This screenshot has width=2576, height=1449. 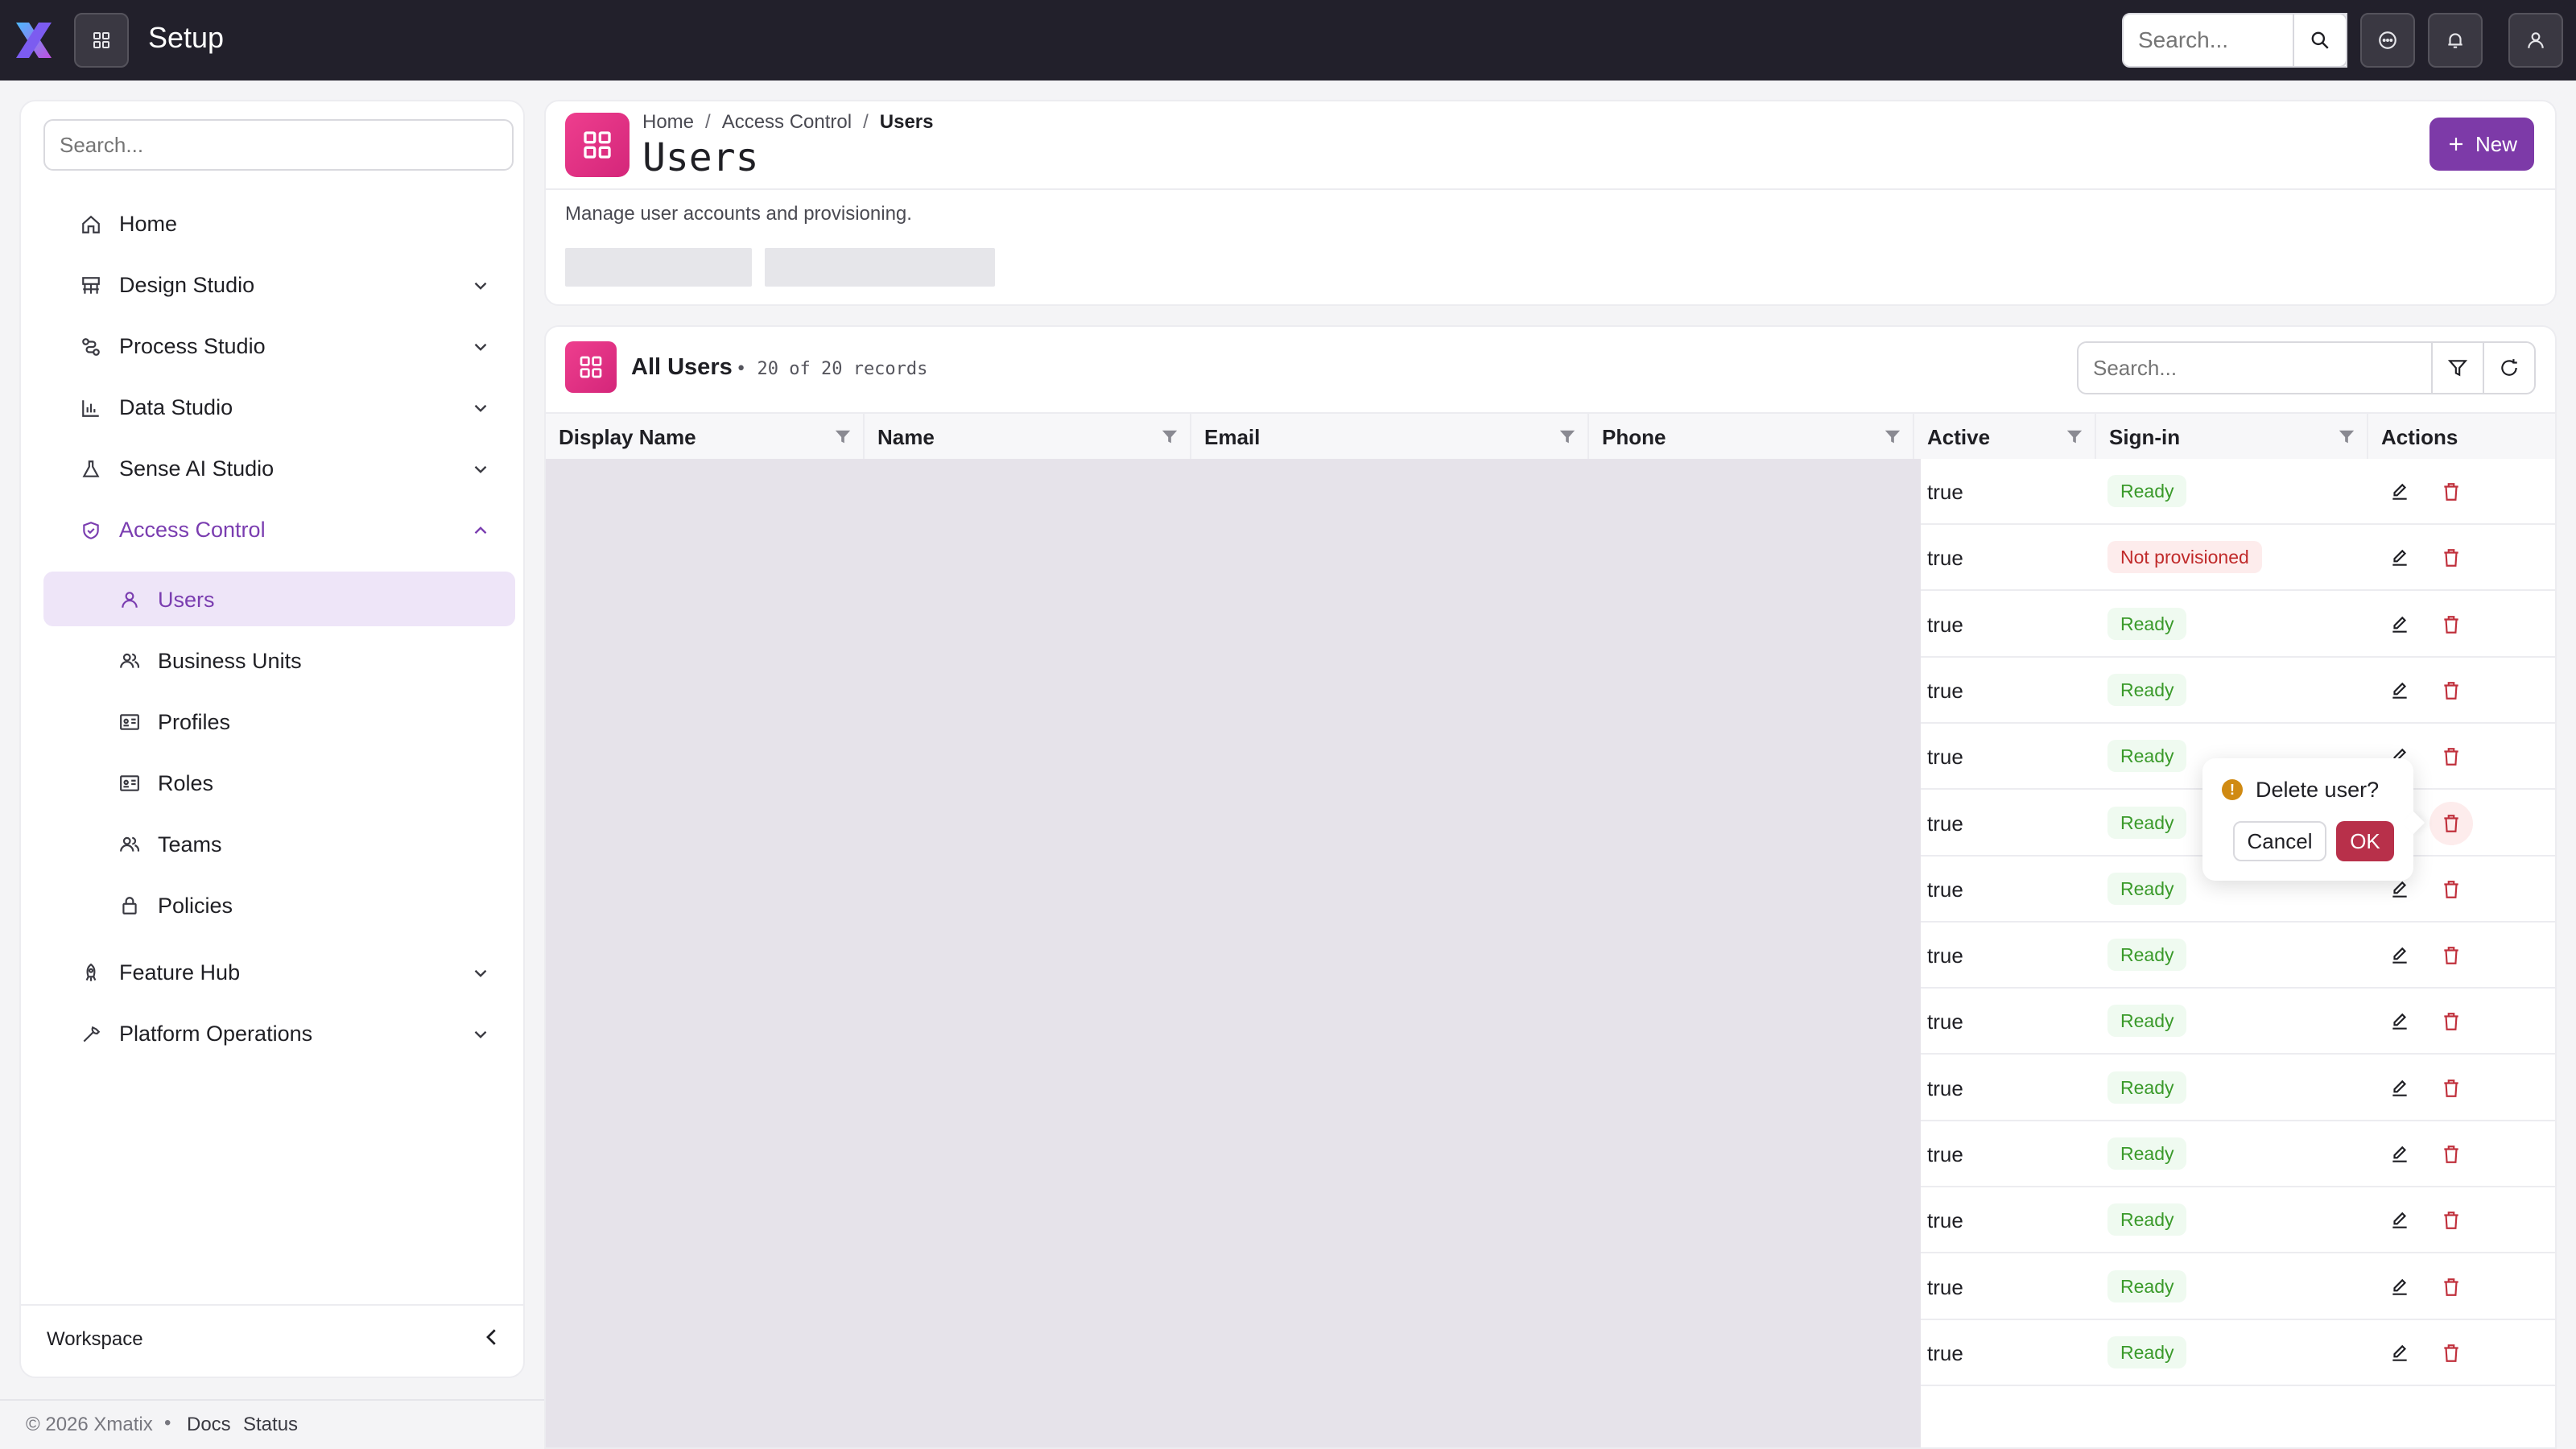 What do you see at coordinates (209, 1425) in the screenshot?
I see `footer-link-docs: Docs` at bounding box center [209, 1425].